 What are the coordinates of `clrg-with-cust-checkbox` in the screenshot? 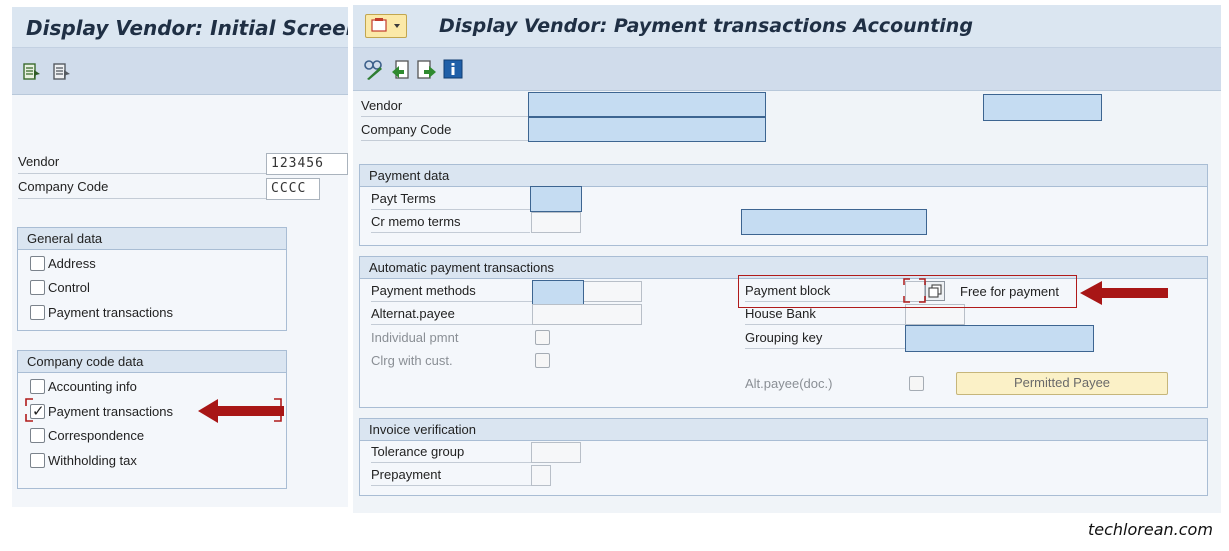 It's located at (542, 360).